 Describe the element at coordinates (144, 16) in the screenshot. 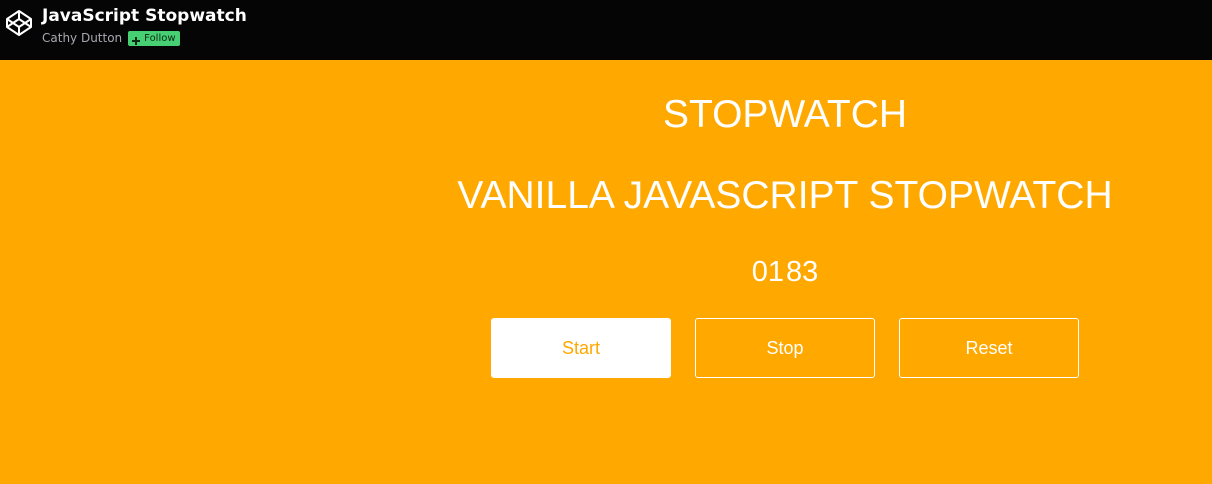

I see `pen-title: JavaScript Stopwatch` at that location.